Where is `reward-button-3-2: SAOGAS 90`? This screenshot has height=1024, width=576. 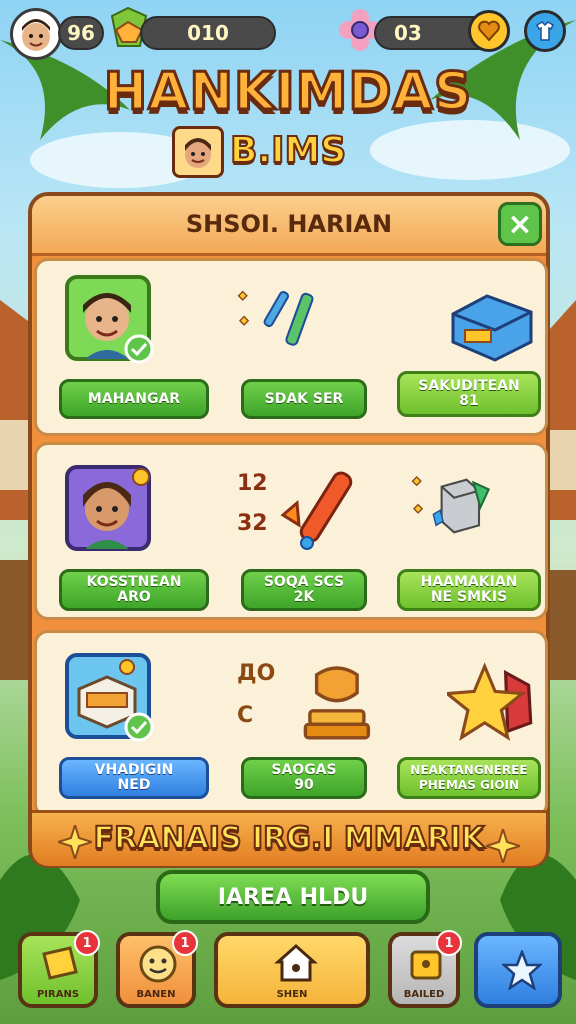 reward-button-3-2: SAOGAS 90 is located at coordinates (304, 778).